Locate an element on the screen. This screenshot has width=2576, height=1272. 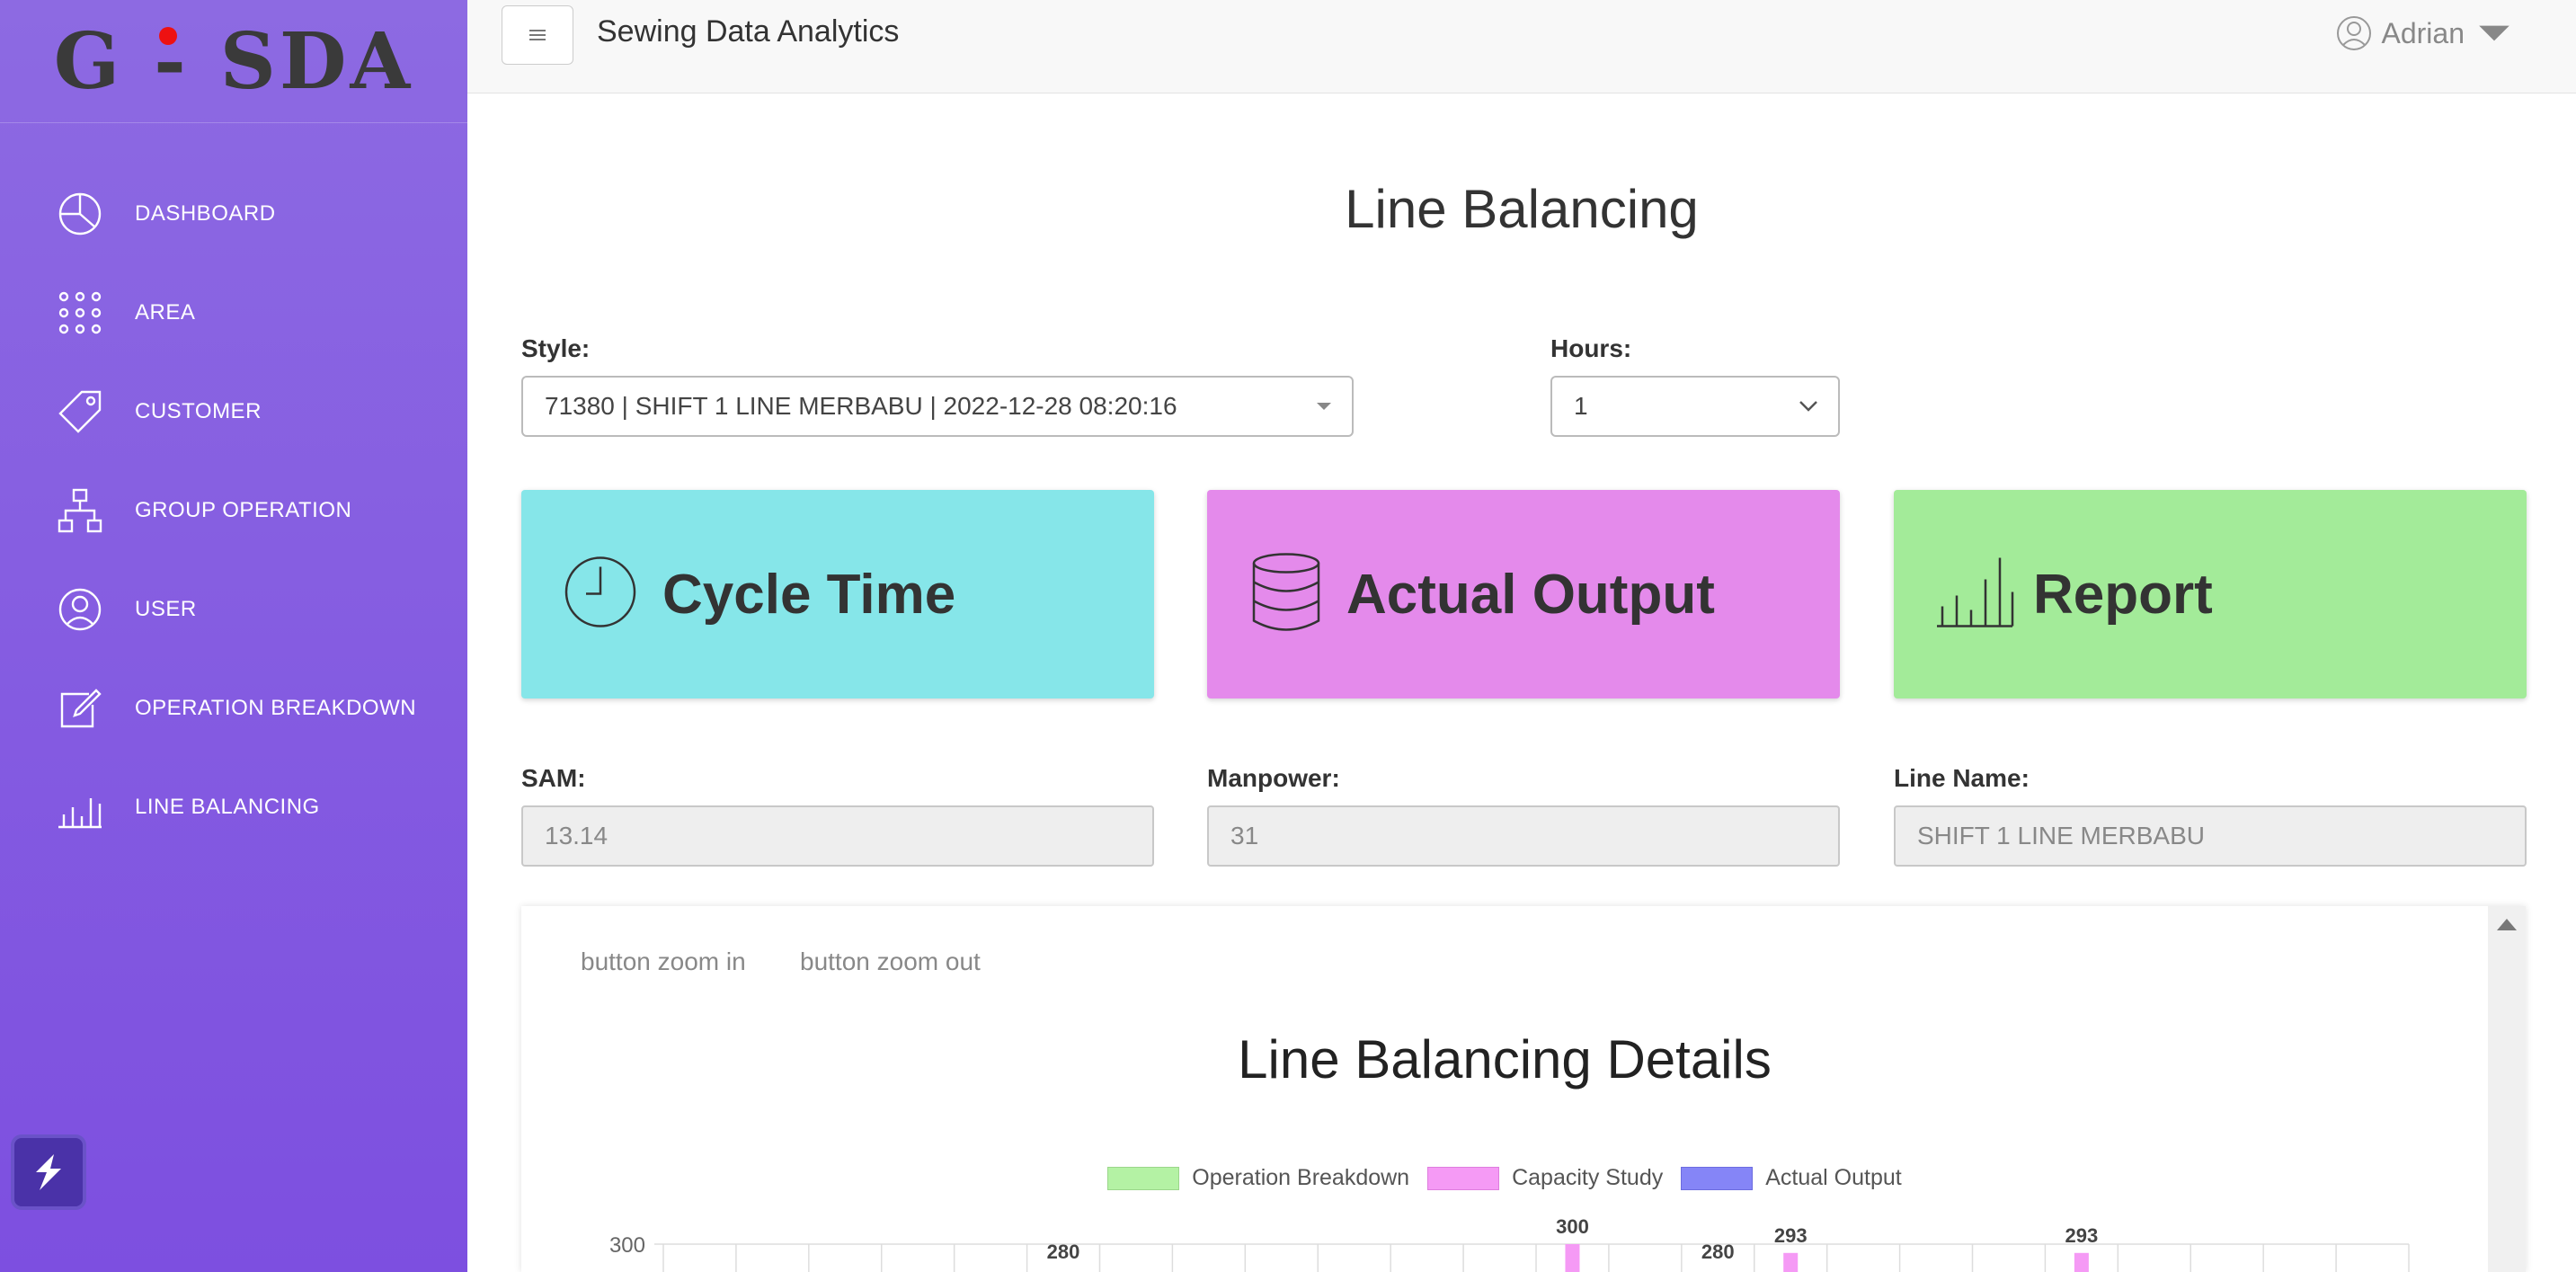
data-label: 300 is located at coordinates (1572, 1226).